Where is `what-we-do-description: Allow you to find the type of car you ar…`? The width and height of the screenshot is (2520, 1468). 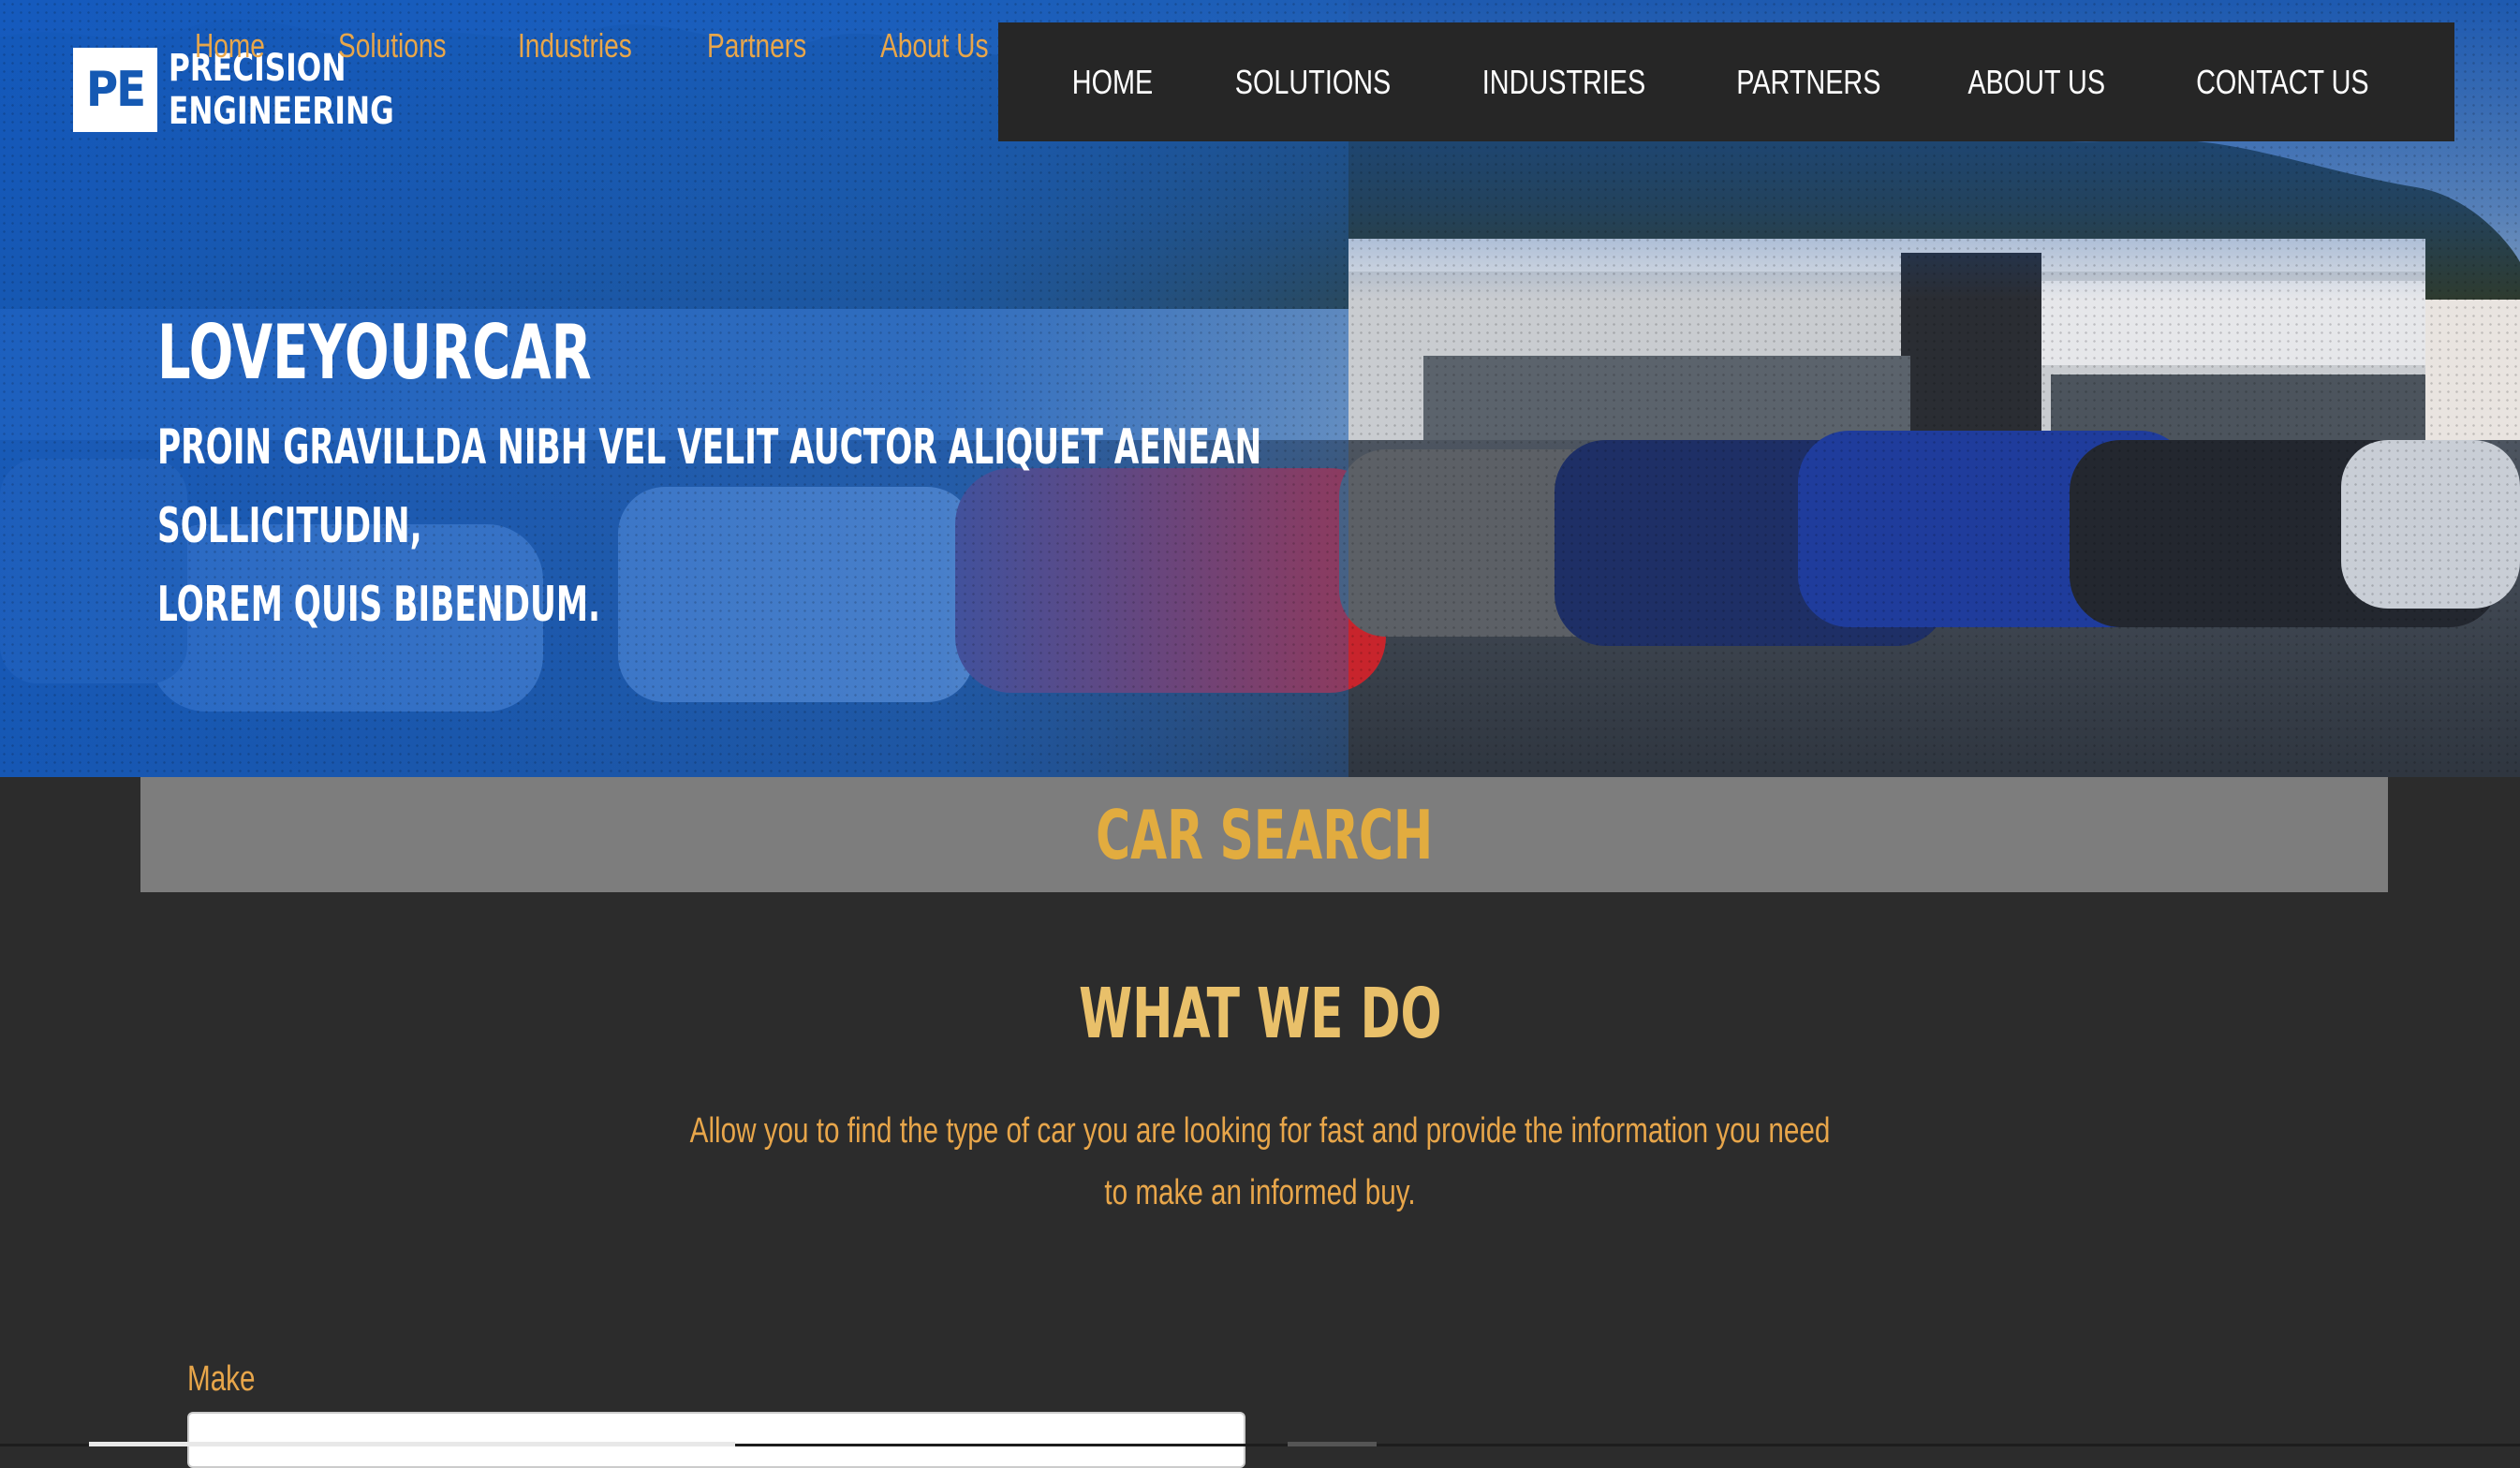
what-we-do-description: Allow you to find the type of car you ar… is located at coordinates (1260, 1162).